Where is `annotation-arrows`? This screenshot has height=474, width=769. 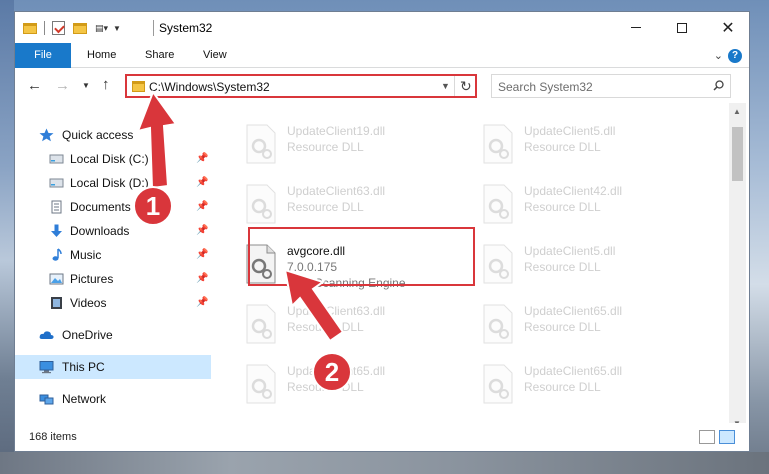
annotation-arrows is located at coordinates (240, 216).